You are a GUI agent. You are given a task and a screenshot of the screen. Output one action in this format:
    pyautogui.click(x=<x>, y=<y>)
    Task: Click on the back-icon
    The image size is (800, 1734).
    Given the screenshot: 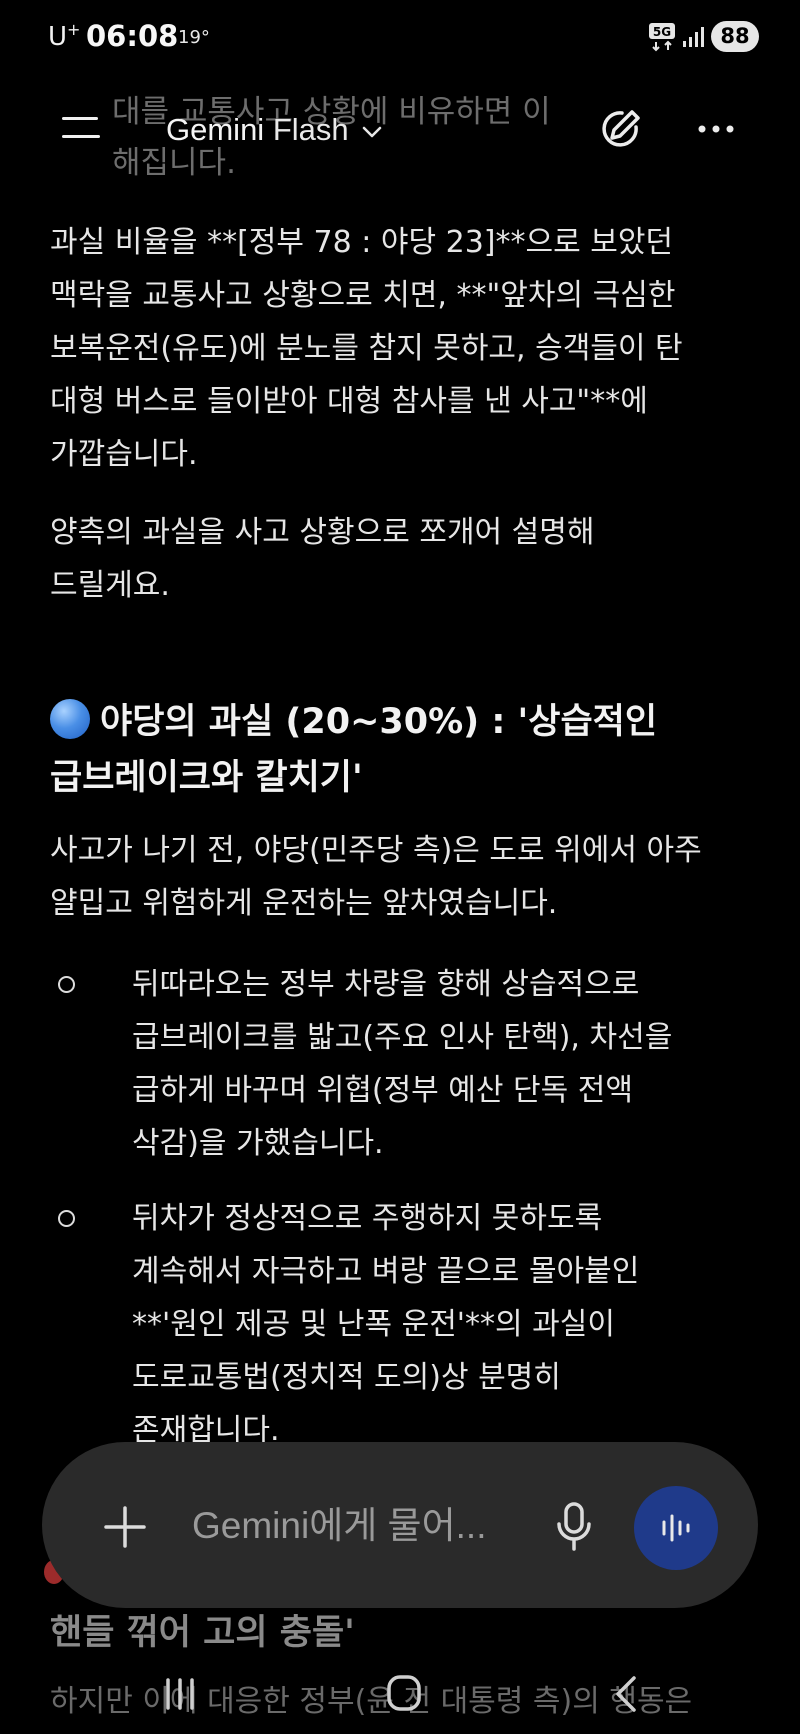 What is the action you would take?
    pyautogui.click(x=626, y=1694)
    